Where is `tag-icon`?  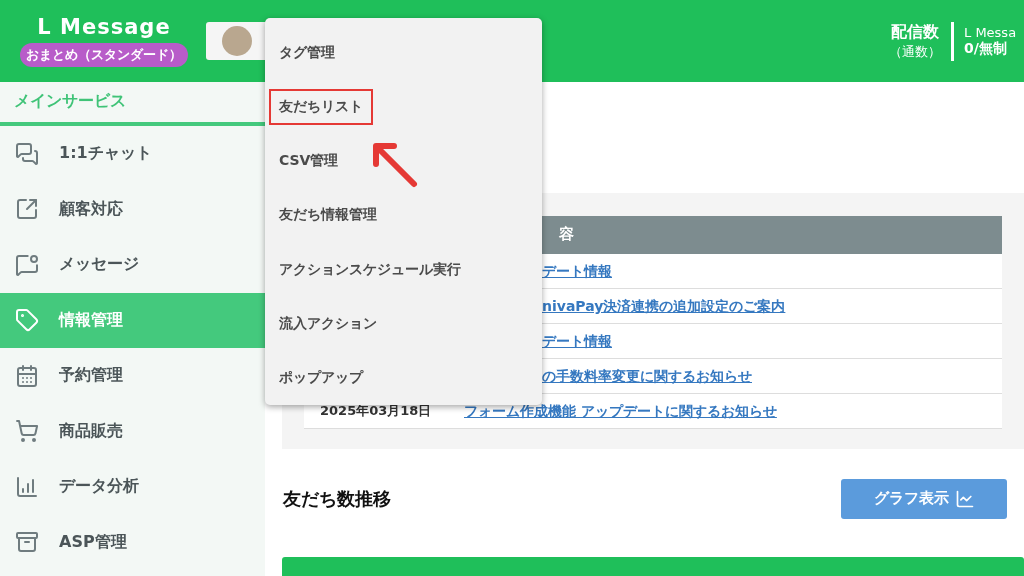 tag-icon is located at coordinates (27, 320).